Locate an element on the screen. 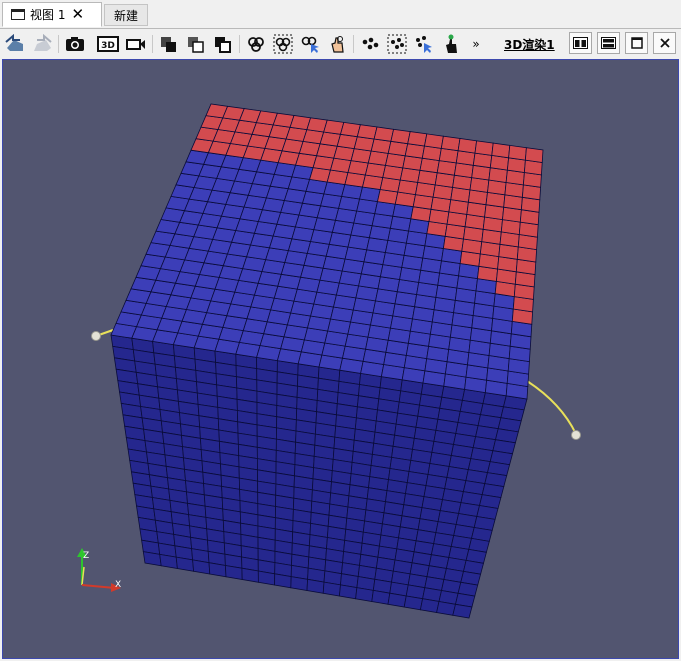 Image resolution: width=681 pixels, height=661 pixels. split-horizontal-button is located at coordinates (580, 43).